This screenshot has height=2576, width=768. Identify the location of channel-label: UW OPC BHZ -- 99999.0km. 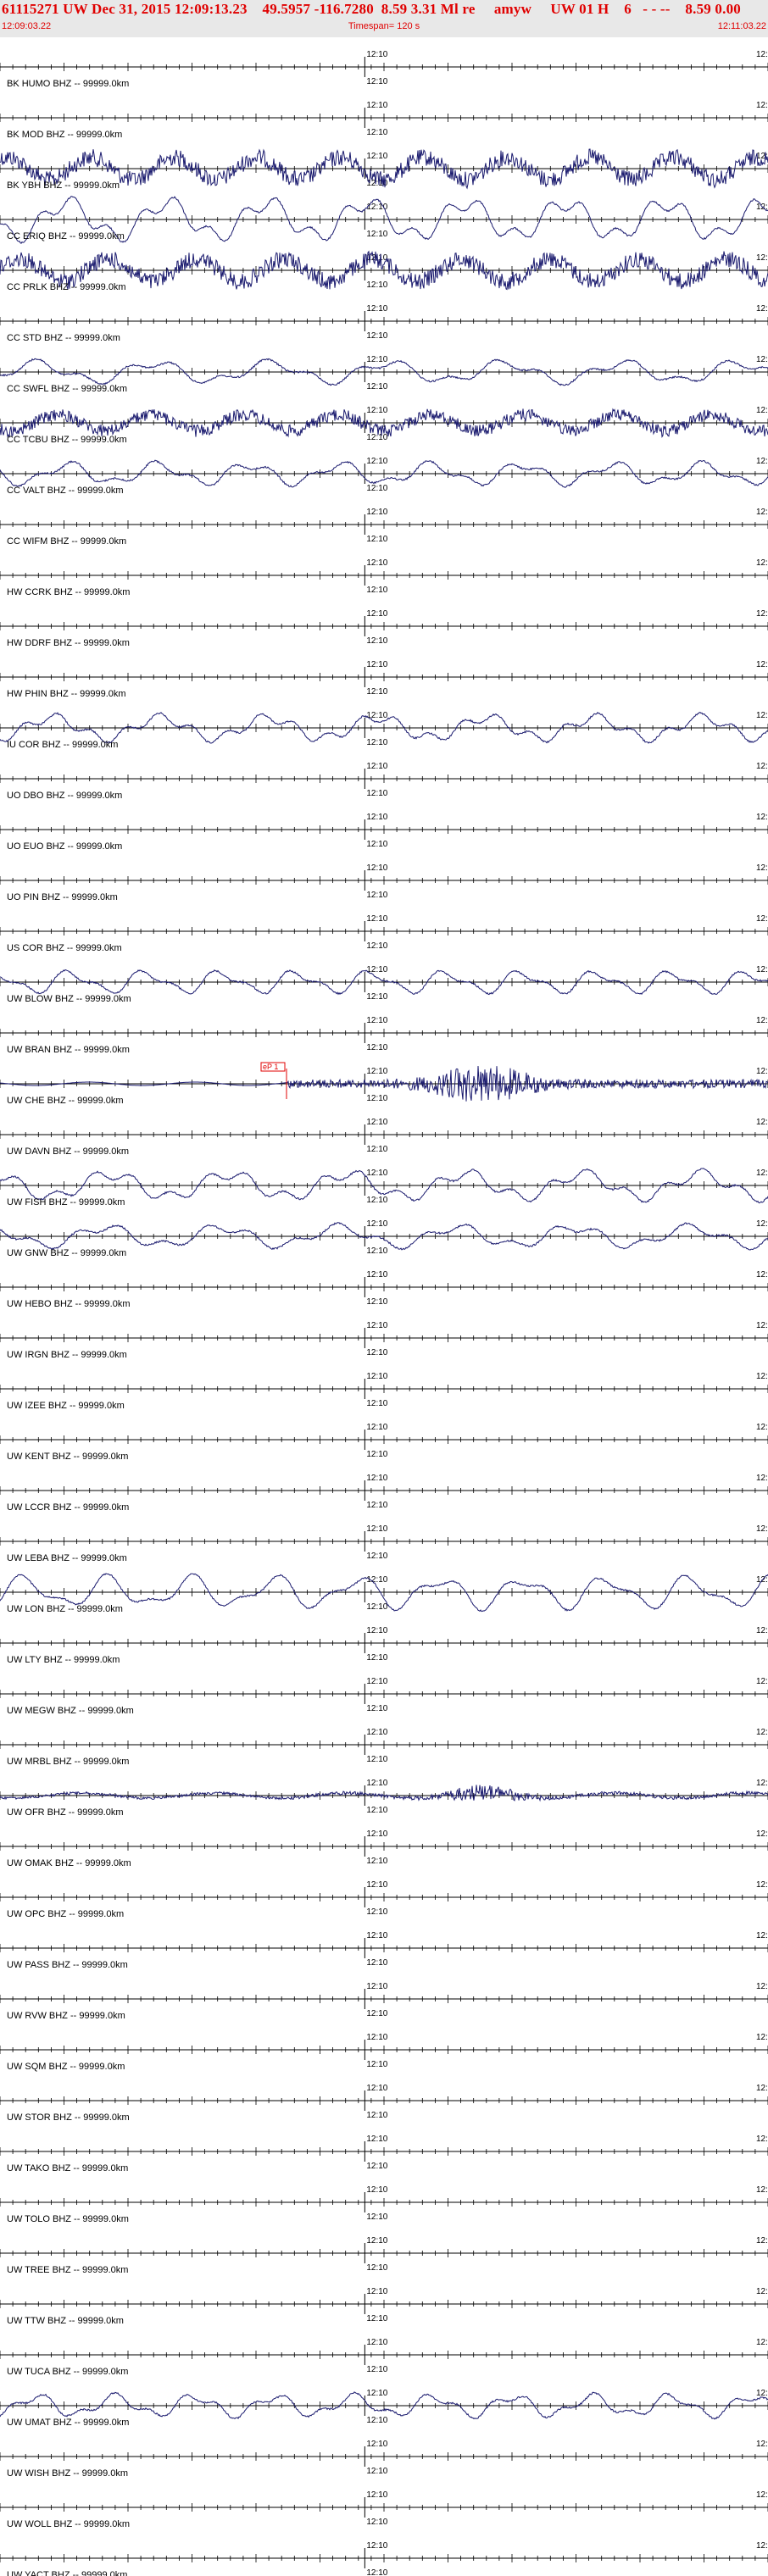
(65, 1914).